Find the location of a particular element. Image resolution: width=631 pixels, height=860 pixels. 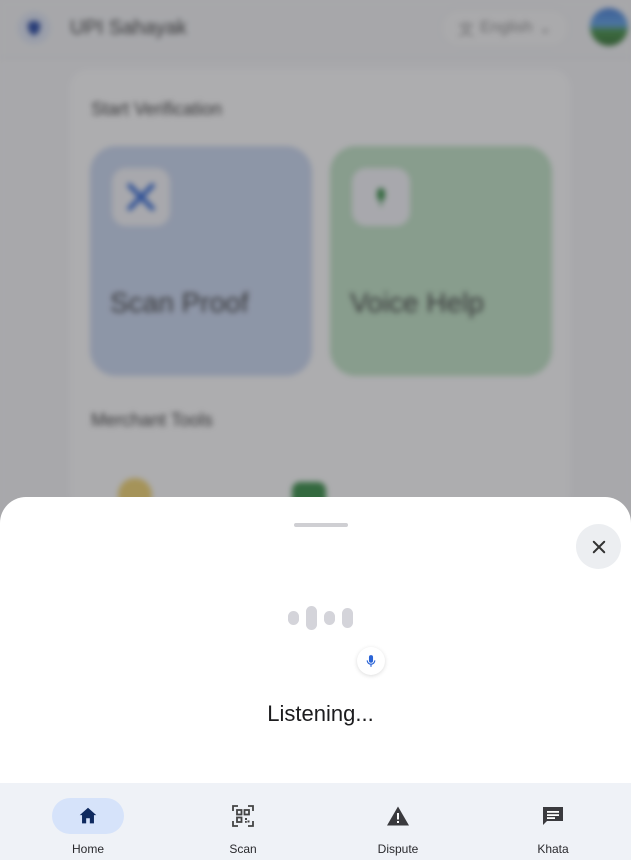

drag-handle is located at coordinates (321, 525).